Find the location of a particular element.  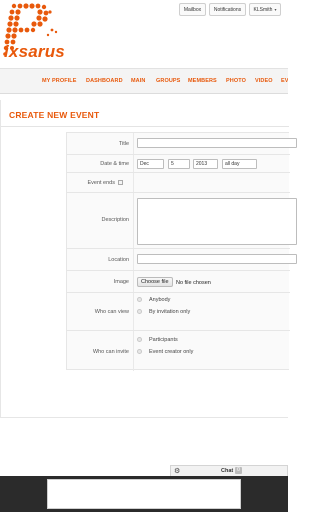

nav-members: MEMBERS is located at coordinates (202, 81).